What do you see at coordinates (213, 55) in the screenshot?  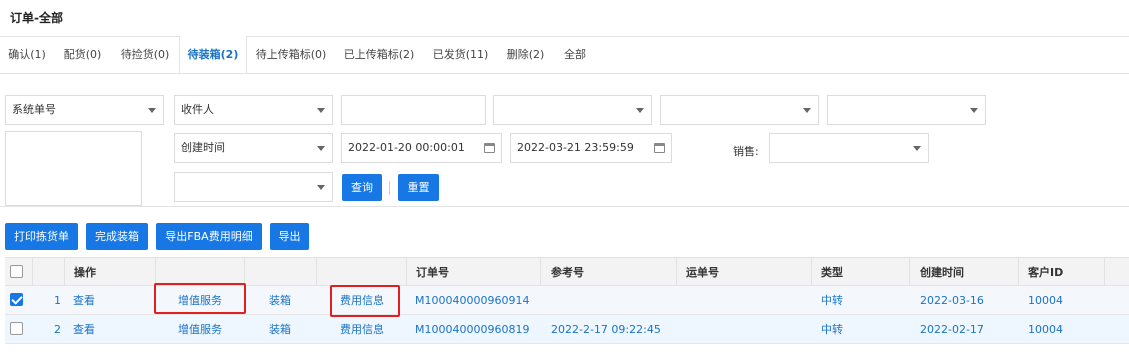 I see `tab-to-pack: 待装箱(2)` at bounding box center [213, 55].